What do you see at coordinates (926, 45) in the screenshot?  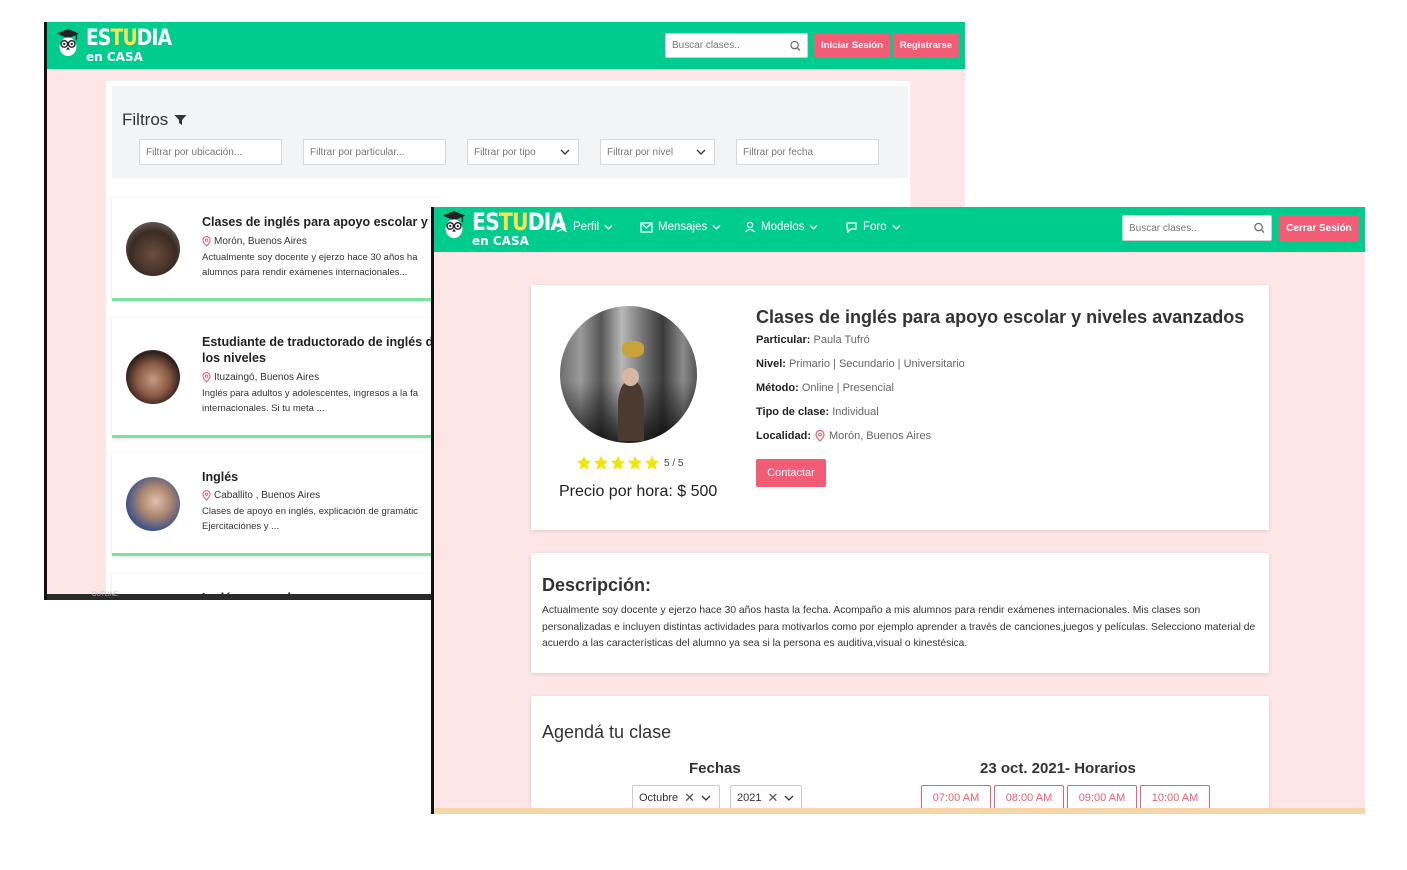 I see `register-button: Registrarse` at bounding box center [926, 45].